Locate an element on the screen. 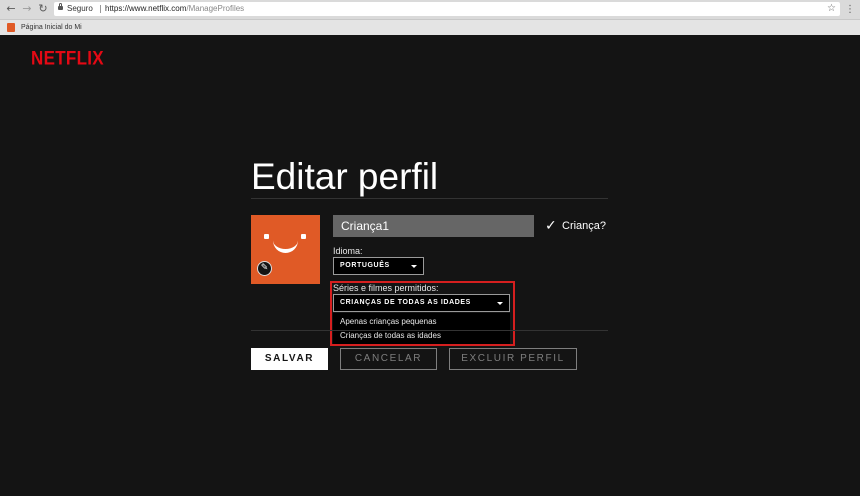  language-selected-value: PORTUGUÊS is located at coordinates (365, 265).